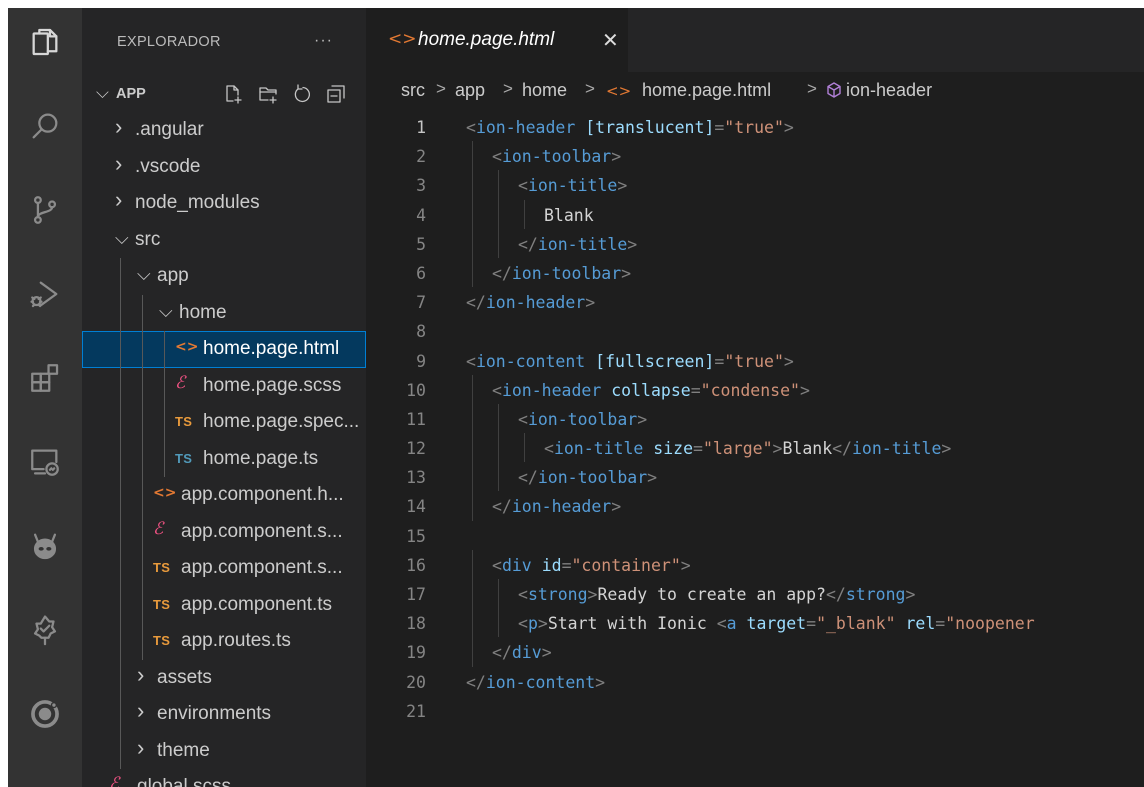  What do you see at coordinates (45, 546) in the screenshot?
I see `ionic-alien-icon` at bounding box center [45, 546].